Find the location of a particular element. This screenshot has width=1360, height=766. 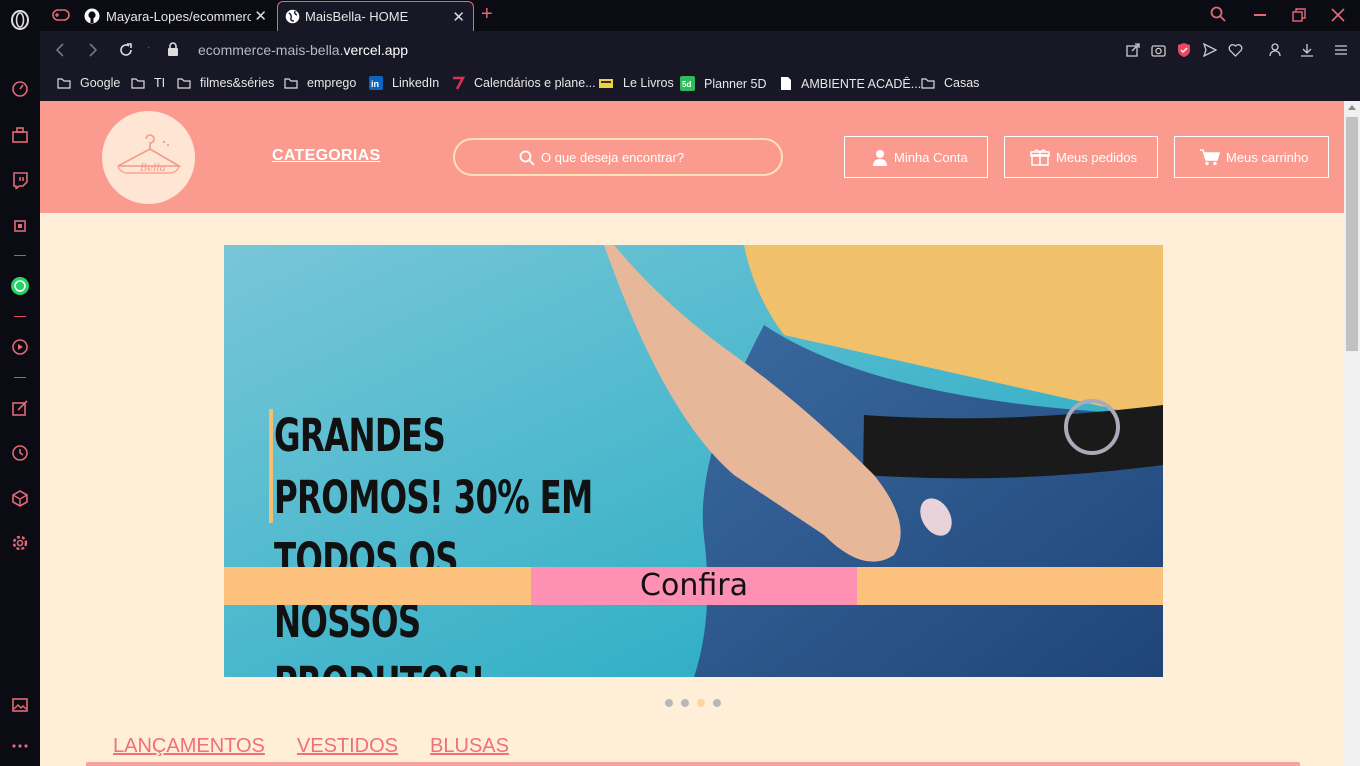

pinboard-icon is located at coordinates (20, 408).